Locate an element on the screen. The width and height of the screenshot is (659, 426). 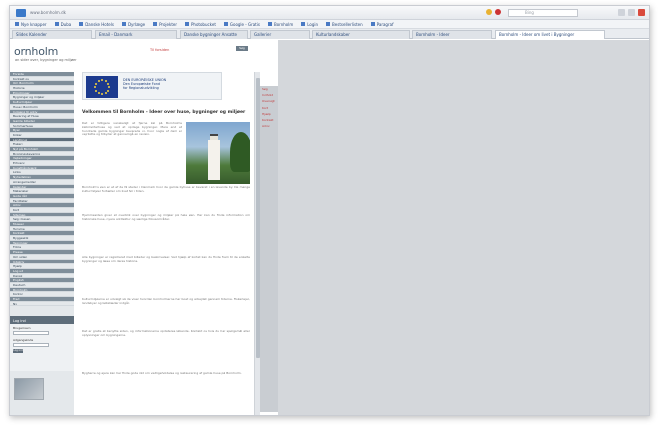
login-panel: Log ind Brugernavn Adgangskode Log ind is located at coordinates (42, 343).